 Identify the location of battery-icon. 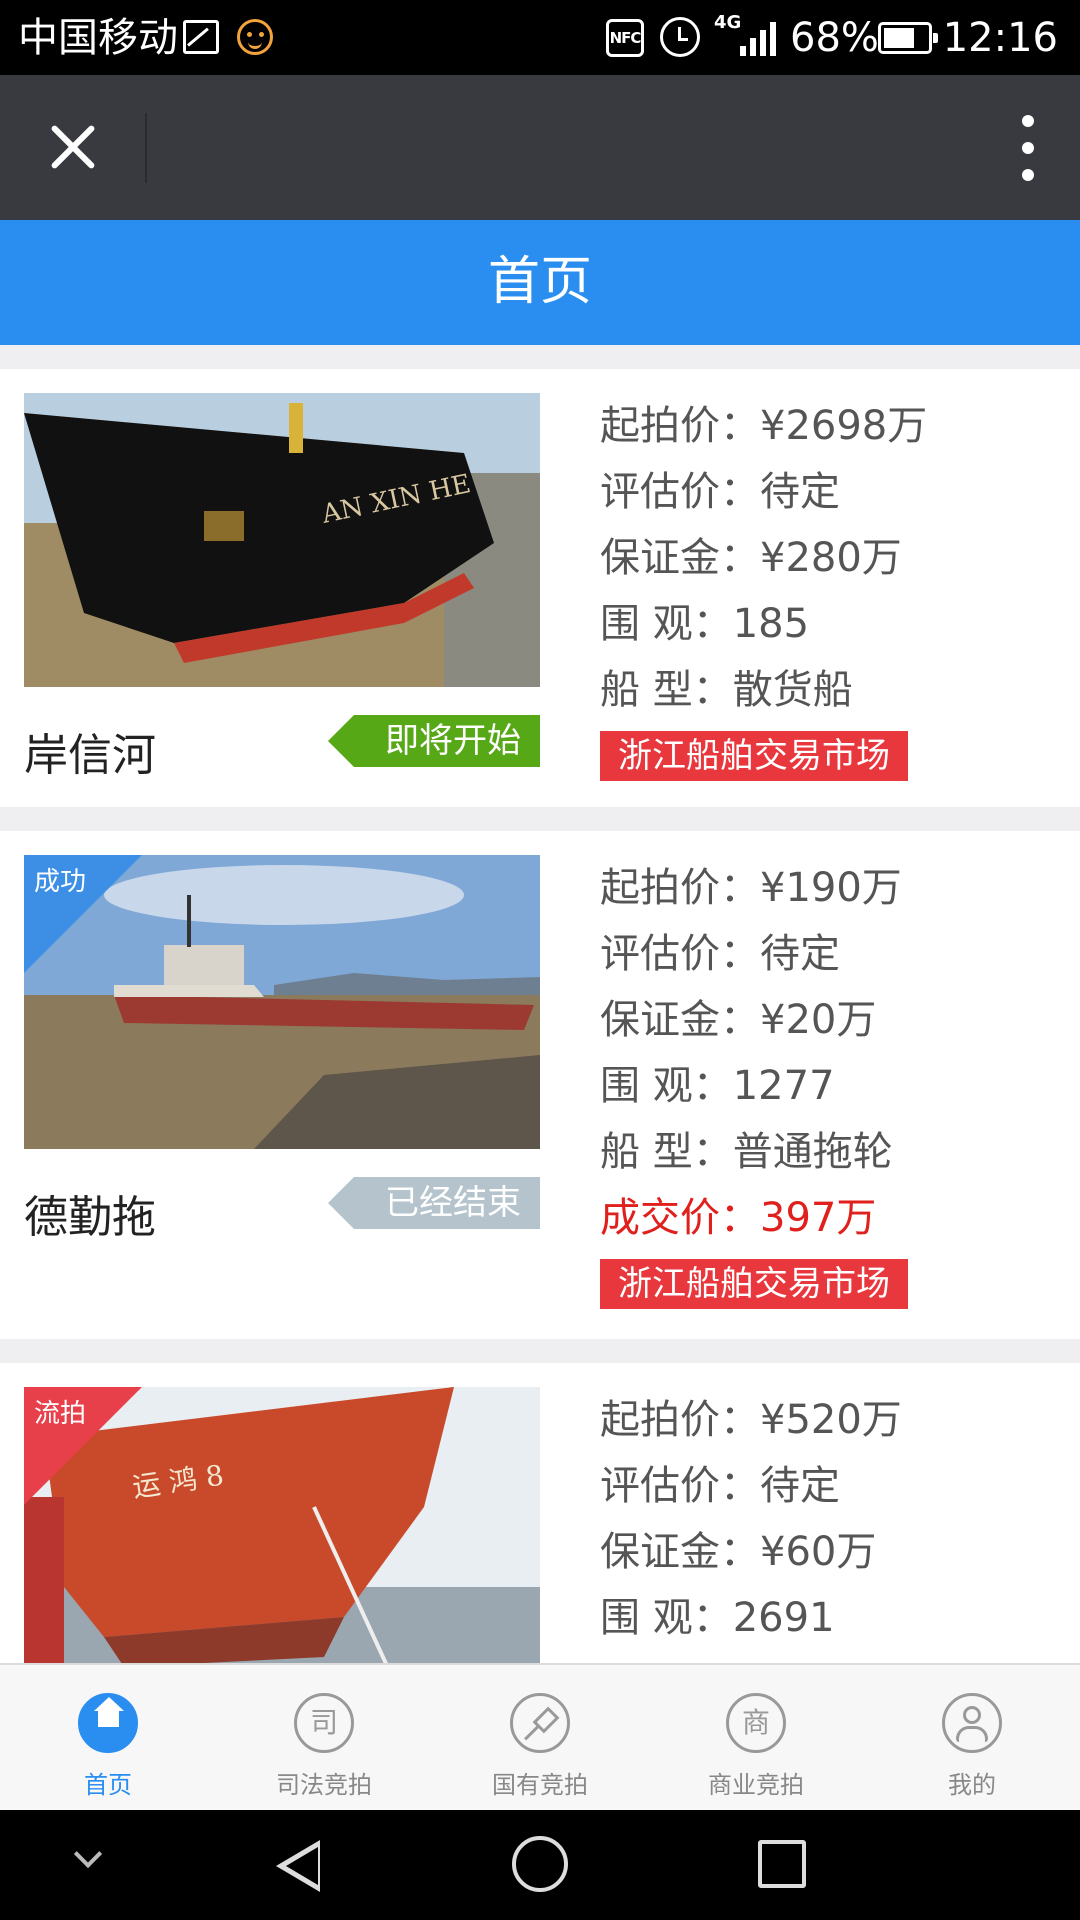
(908, 38).